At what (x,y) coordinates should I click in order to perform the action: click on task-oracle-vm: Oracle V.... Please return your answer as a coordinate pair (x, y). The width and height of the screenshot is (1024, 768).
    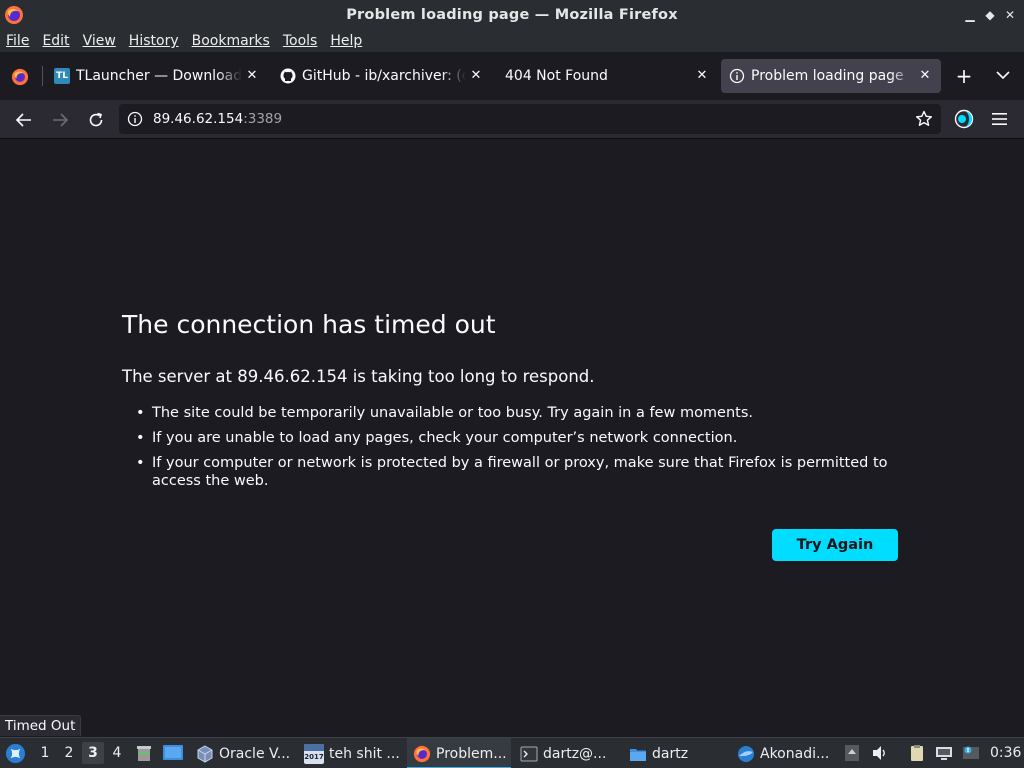
    Looking at the image, I should click on (247, 753).